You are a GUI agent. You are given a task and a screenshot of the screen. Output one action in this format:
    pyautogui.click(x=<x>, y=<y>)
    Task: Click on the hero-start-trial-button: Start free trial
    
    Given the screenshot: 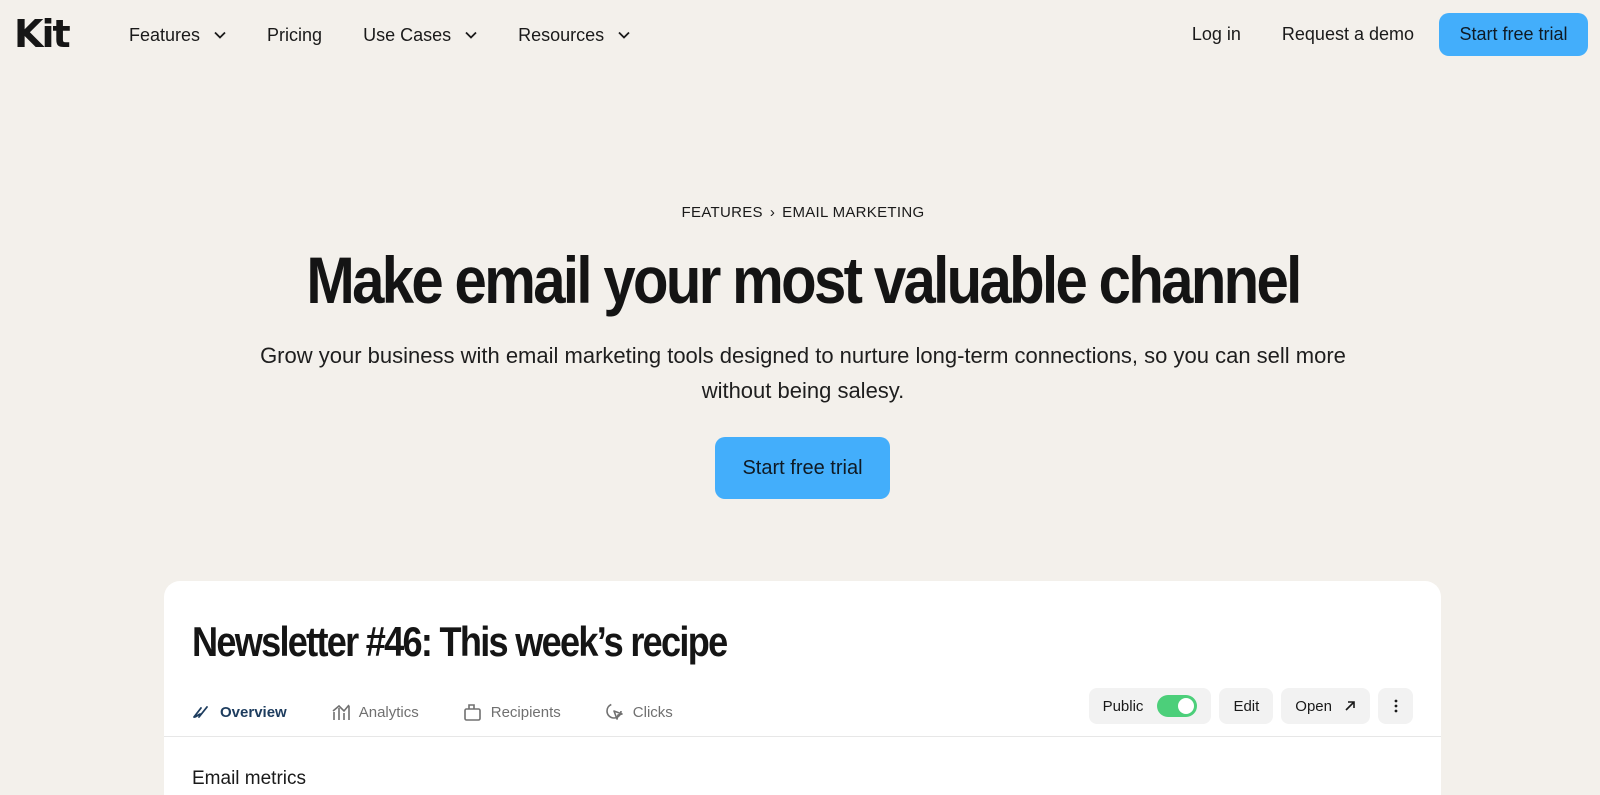 What is the action you would take?
    pyautogui.click(x=802, y=468)
    